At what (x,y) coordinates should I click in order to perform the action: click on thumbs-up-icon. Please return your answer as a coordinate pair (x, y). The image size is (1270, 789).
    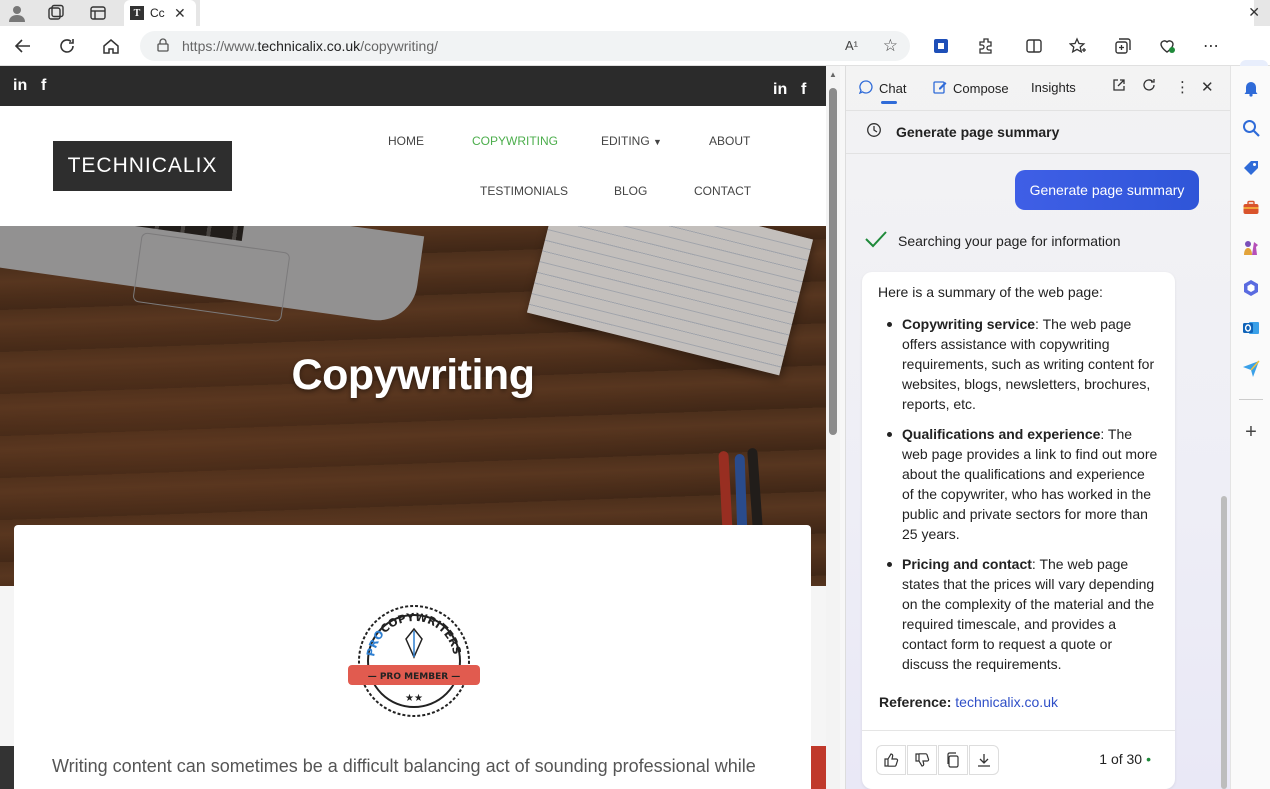
    Looking at the image, I should click on (891, 760).